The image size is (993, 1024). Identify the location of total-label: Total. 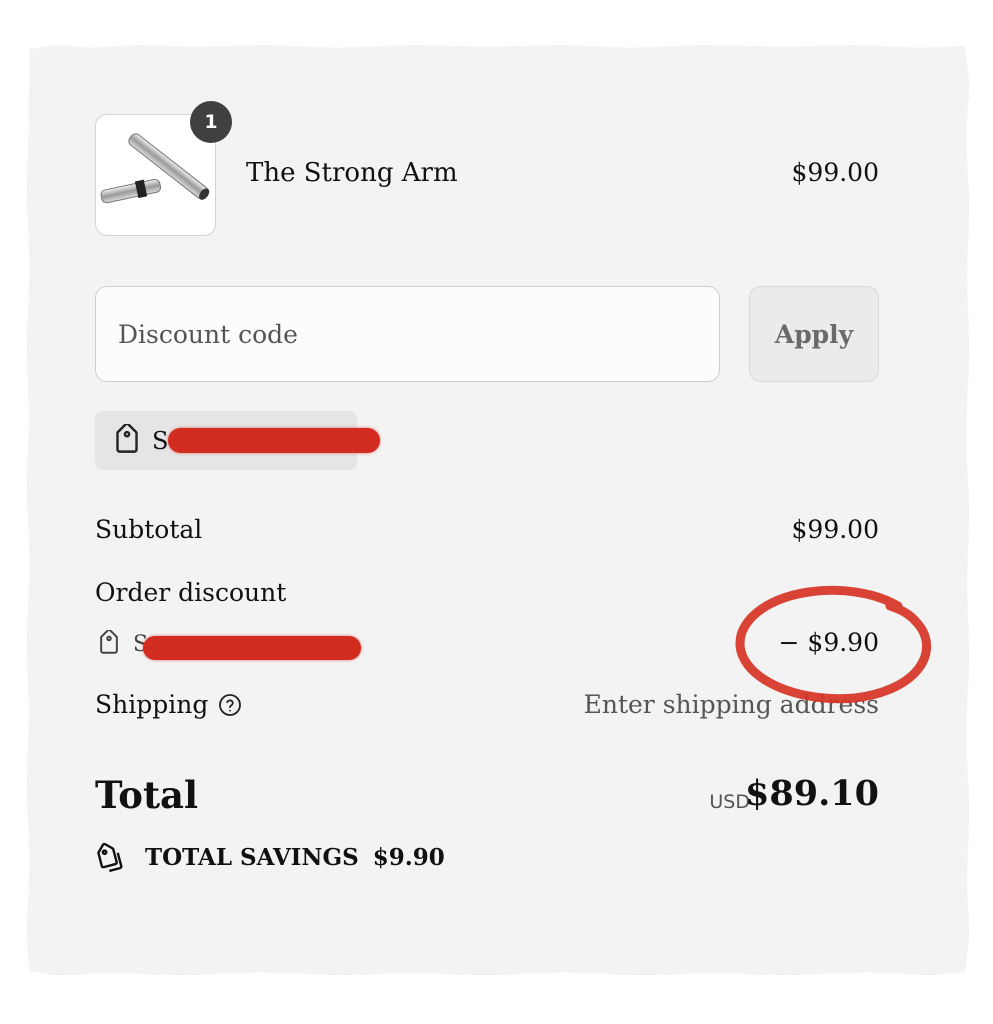
(147, 795).